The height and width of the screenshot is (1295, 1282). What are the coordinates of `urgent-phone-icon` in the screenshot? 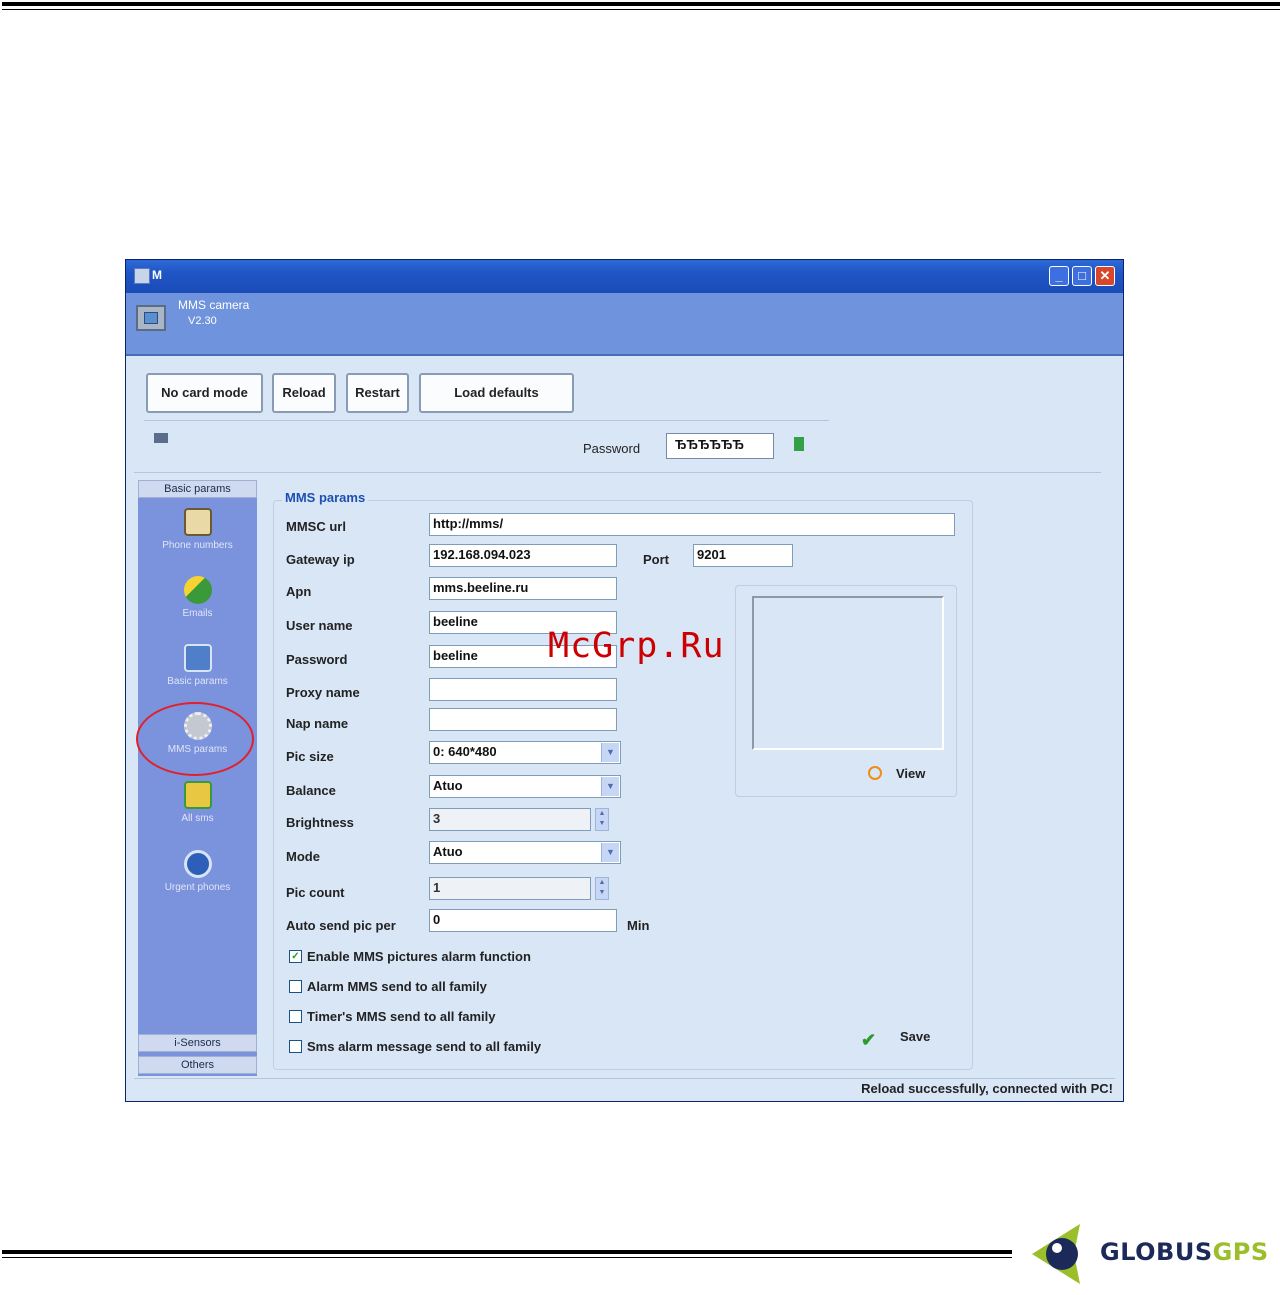 It's located at (197, 864).